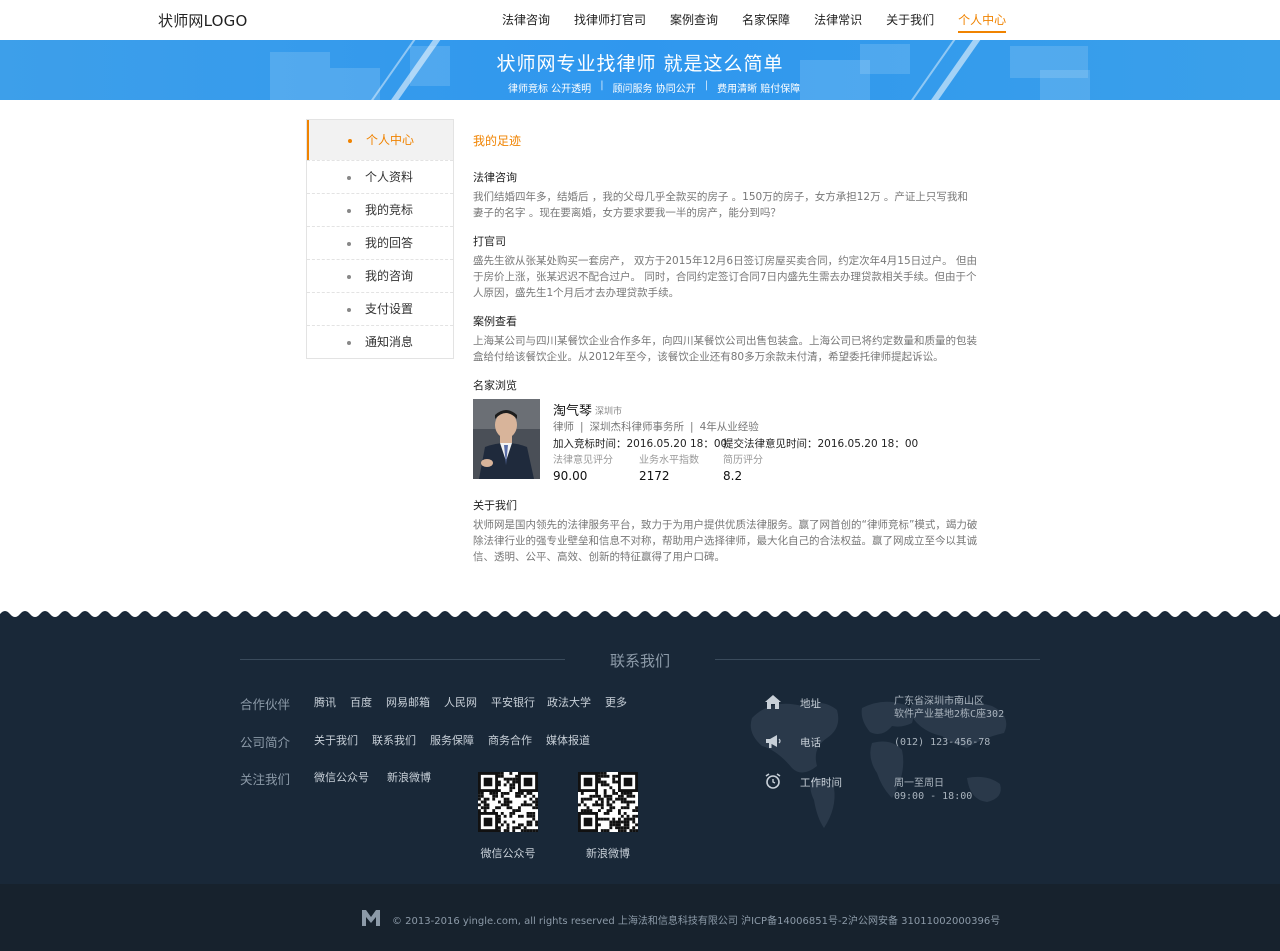  I want to click on alarm-clock-icon, so click(773, 781).